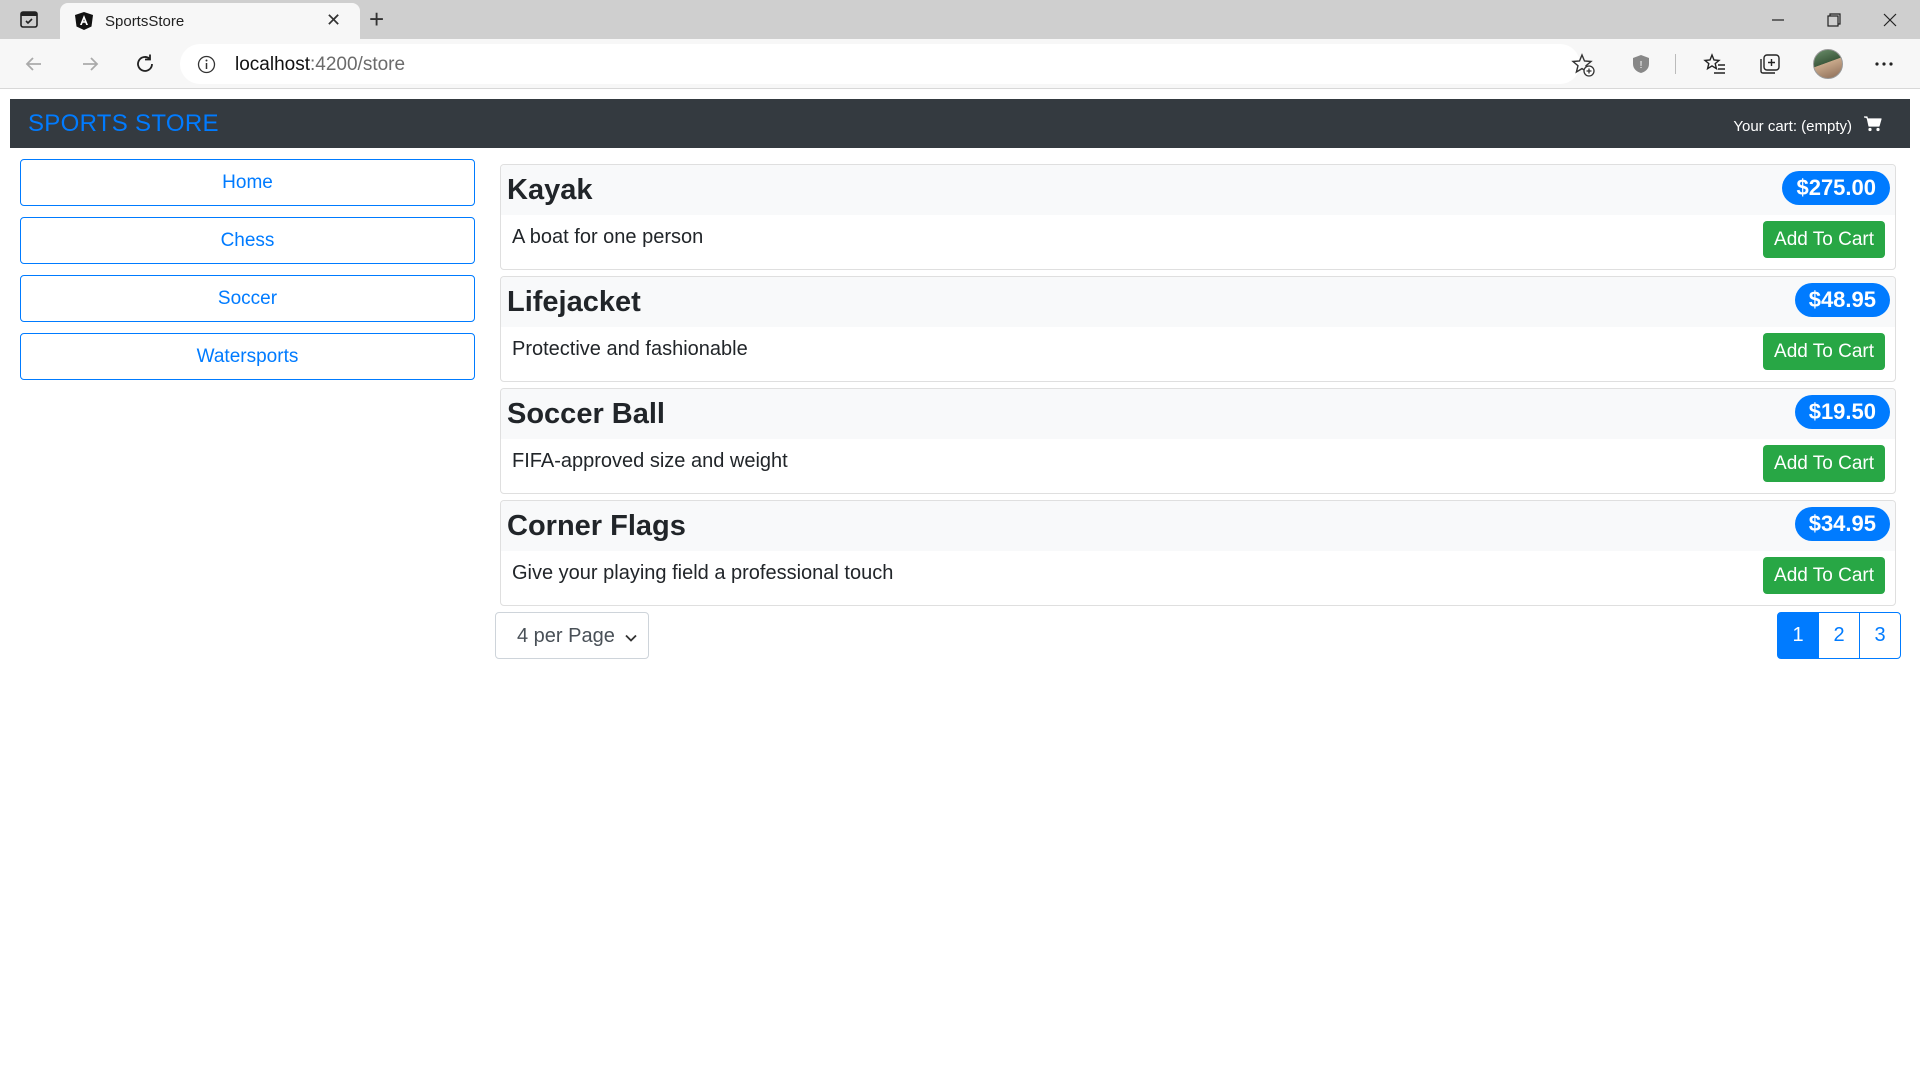  Describe the element at coordinates (1198, 526) in the screenshot. I see `product-card-header: Corner Flags $34.95` at that location.